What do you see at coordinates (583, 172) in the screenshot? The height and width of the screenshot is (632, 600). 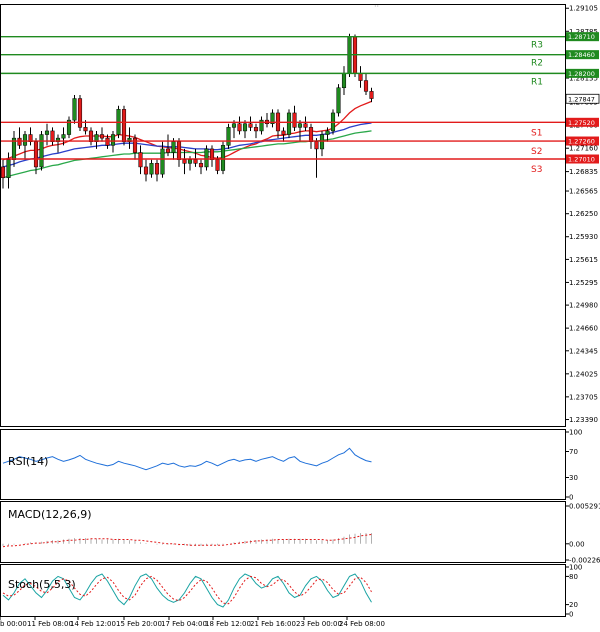 I see `price-tick-label: 1.26835` at bounding box center [583, 172].